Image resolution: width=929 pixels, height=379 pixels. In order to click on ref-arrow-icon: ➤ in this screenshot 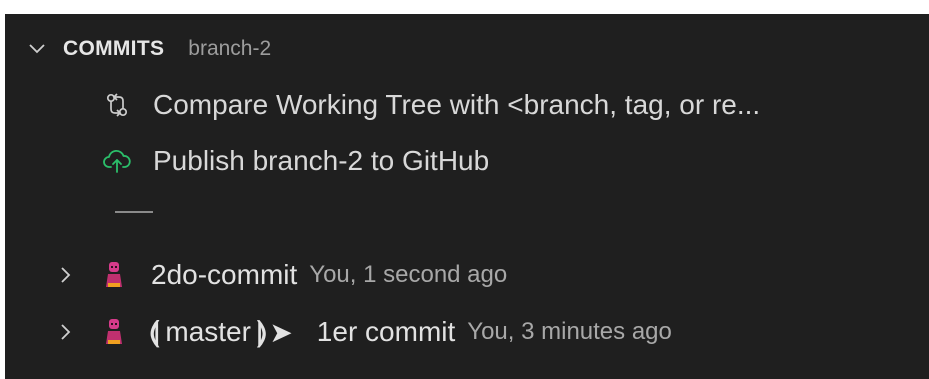, I will do `click(281, 332)`.